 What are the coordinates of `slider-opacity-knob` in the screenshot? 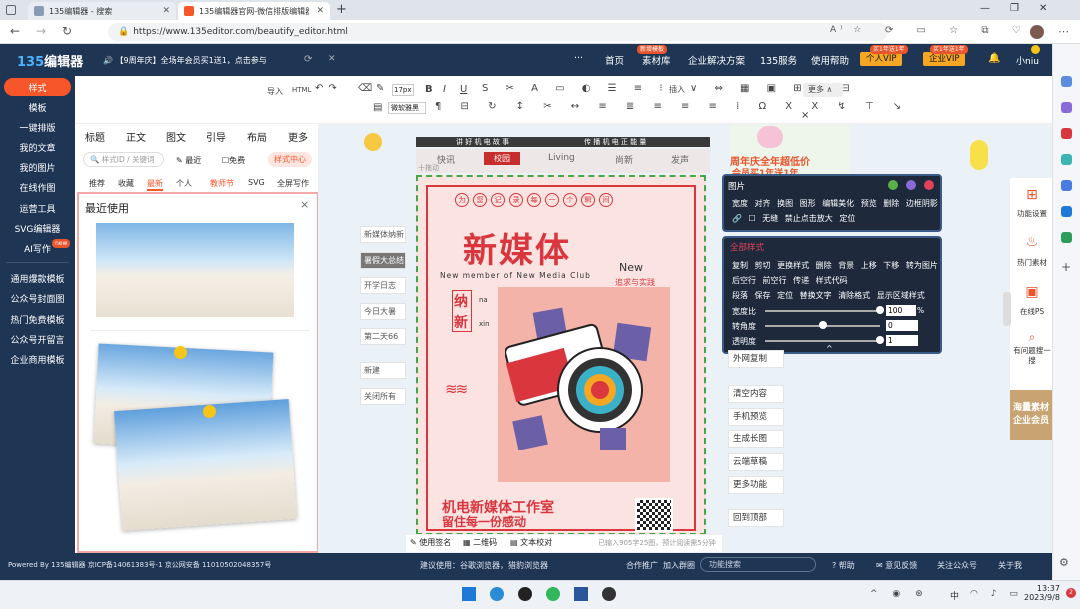 It's located at (880, 340).